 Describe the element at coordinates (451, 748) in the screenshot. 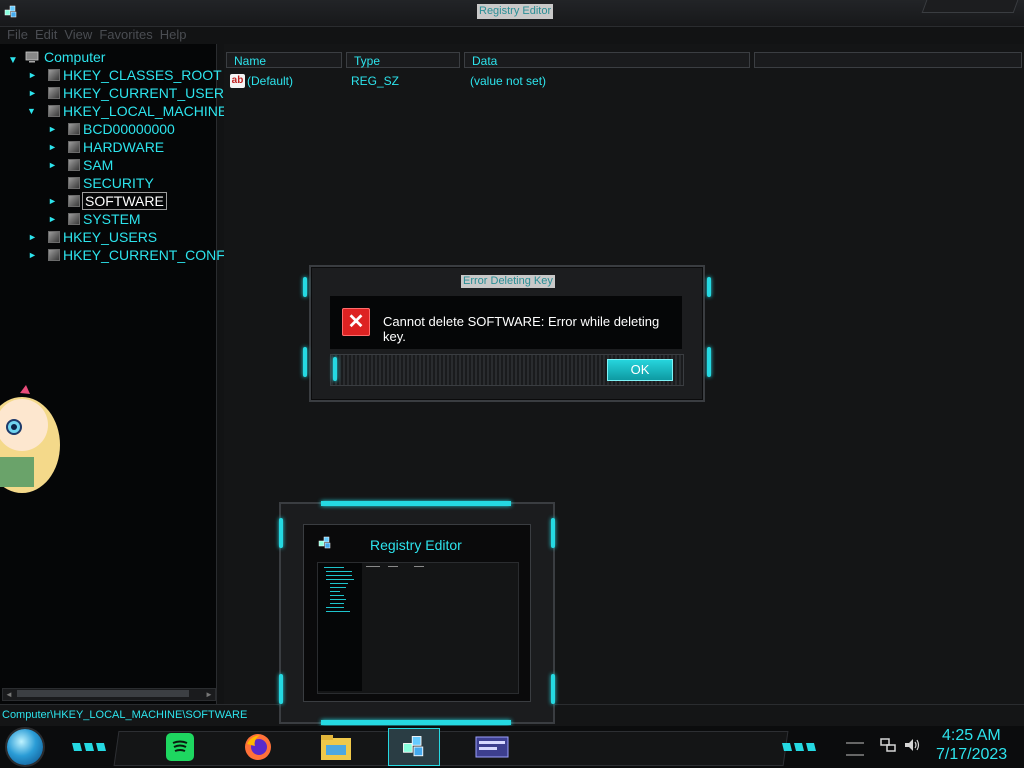

I see `taskbar-app-strip` at that location.